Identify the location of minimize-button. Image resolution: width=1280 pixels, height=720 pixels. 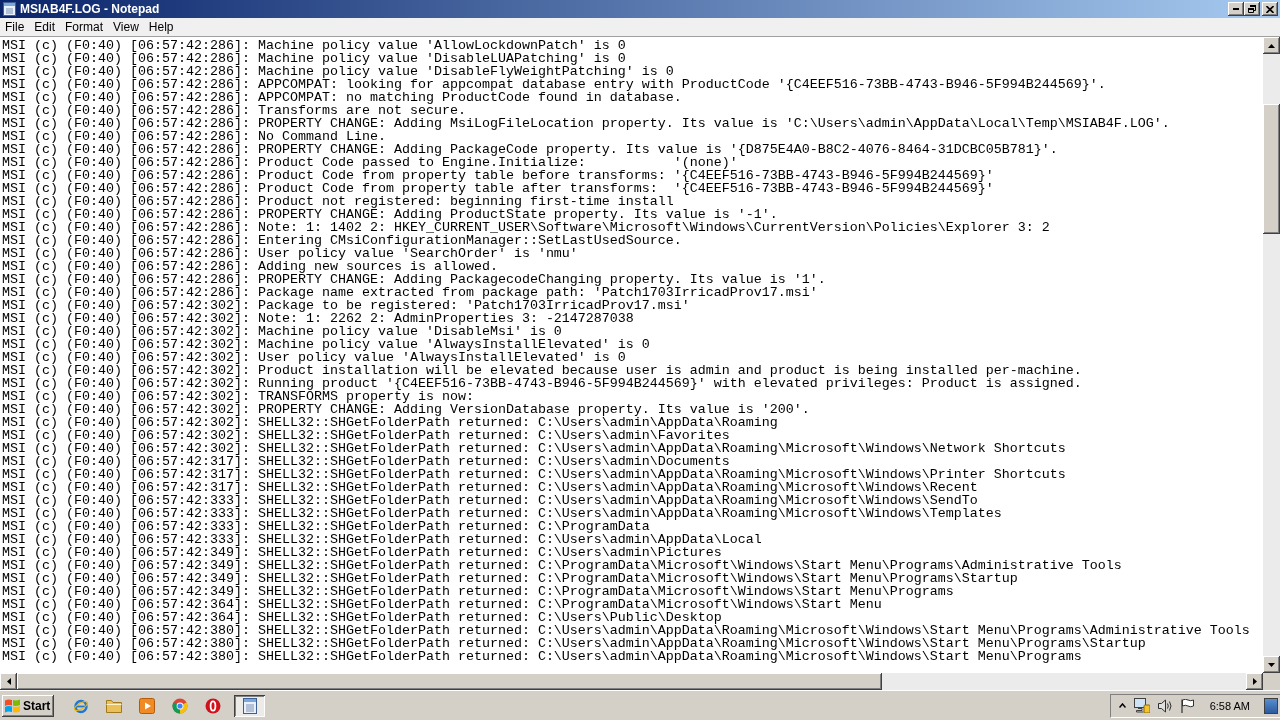
(1236, 9).